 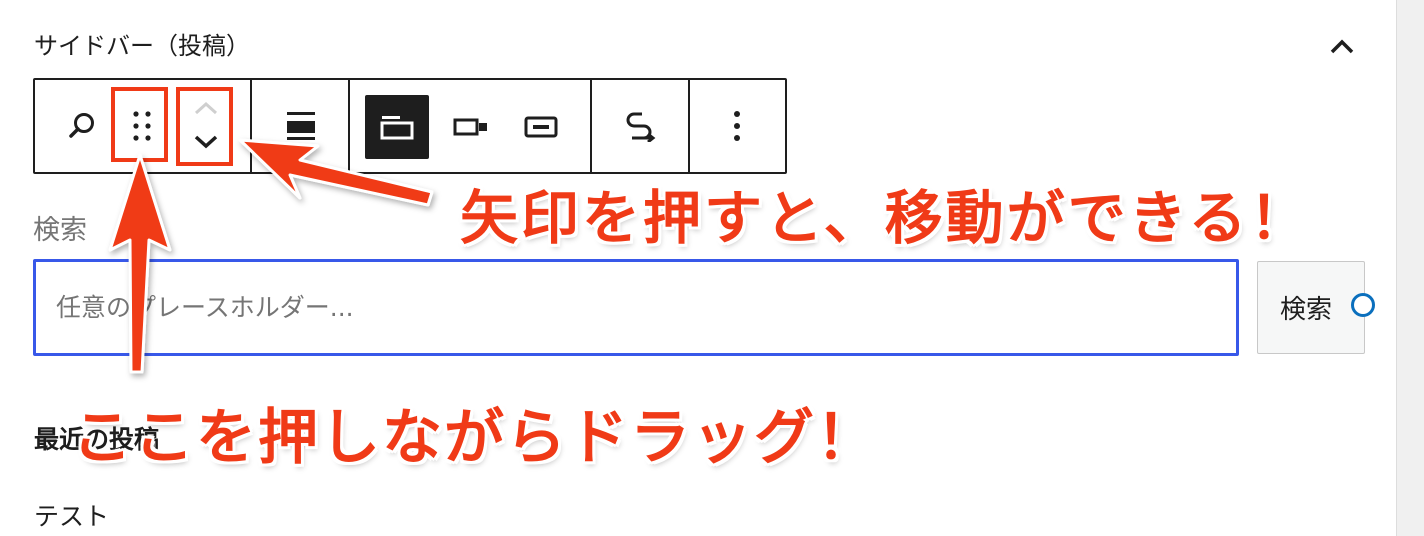 I want to click on drag-handle-icon, so click(x=142, y=126).